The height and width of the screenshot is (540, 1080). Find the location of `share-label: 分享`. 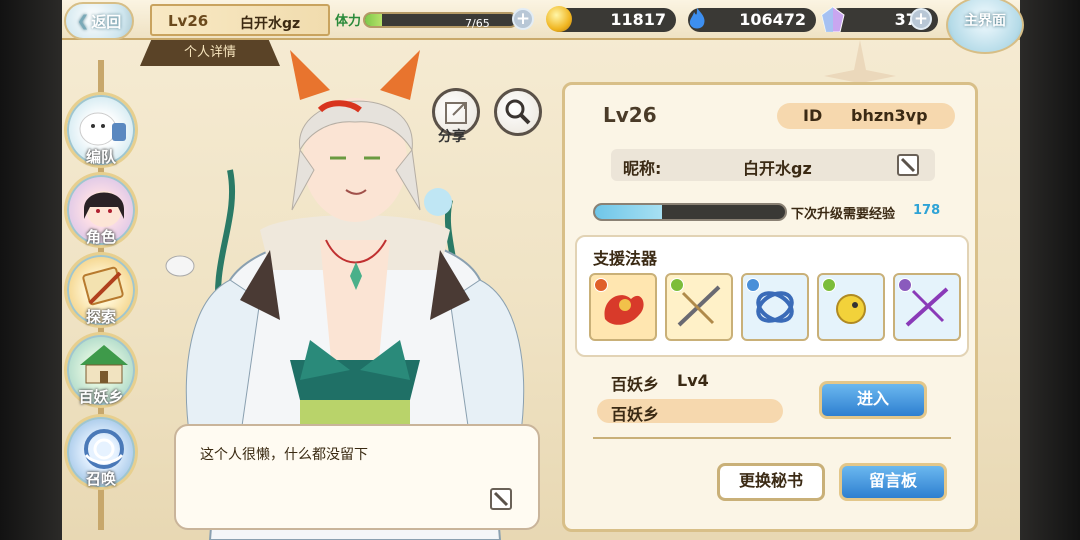

share-label: 分享 is located at coordinates (452, 137).